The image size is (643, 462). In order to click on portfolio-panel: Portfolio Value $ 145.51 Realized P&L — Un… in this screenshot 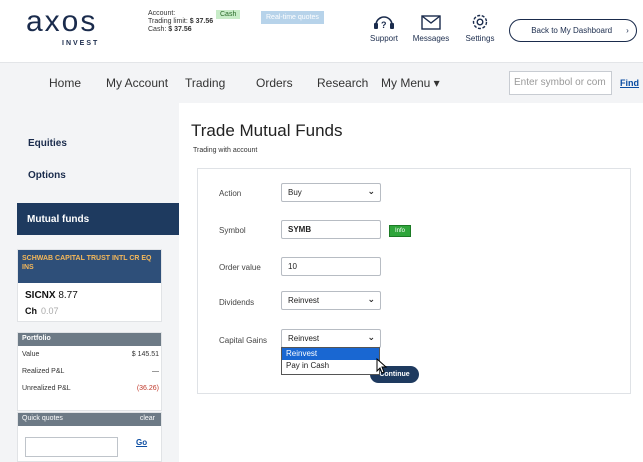, I will do `click(89, 371)`.